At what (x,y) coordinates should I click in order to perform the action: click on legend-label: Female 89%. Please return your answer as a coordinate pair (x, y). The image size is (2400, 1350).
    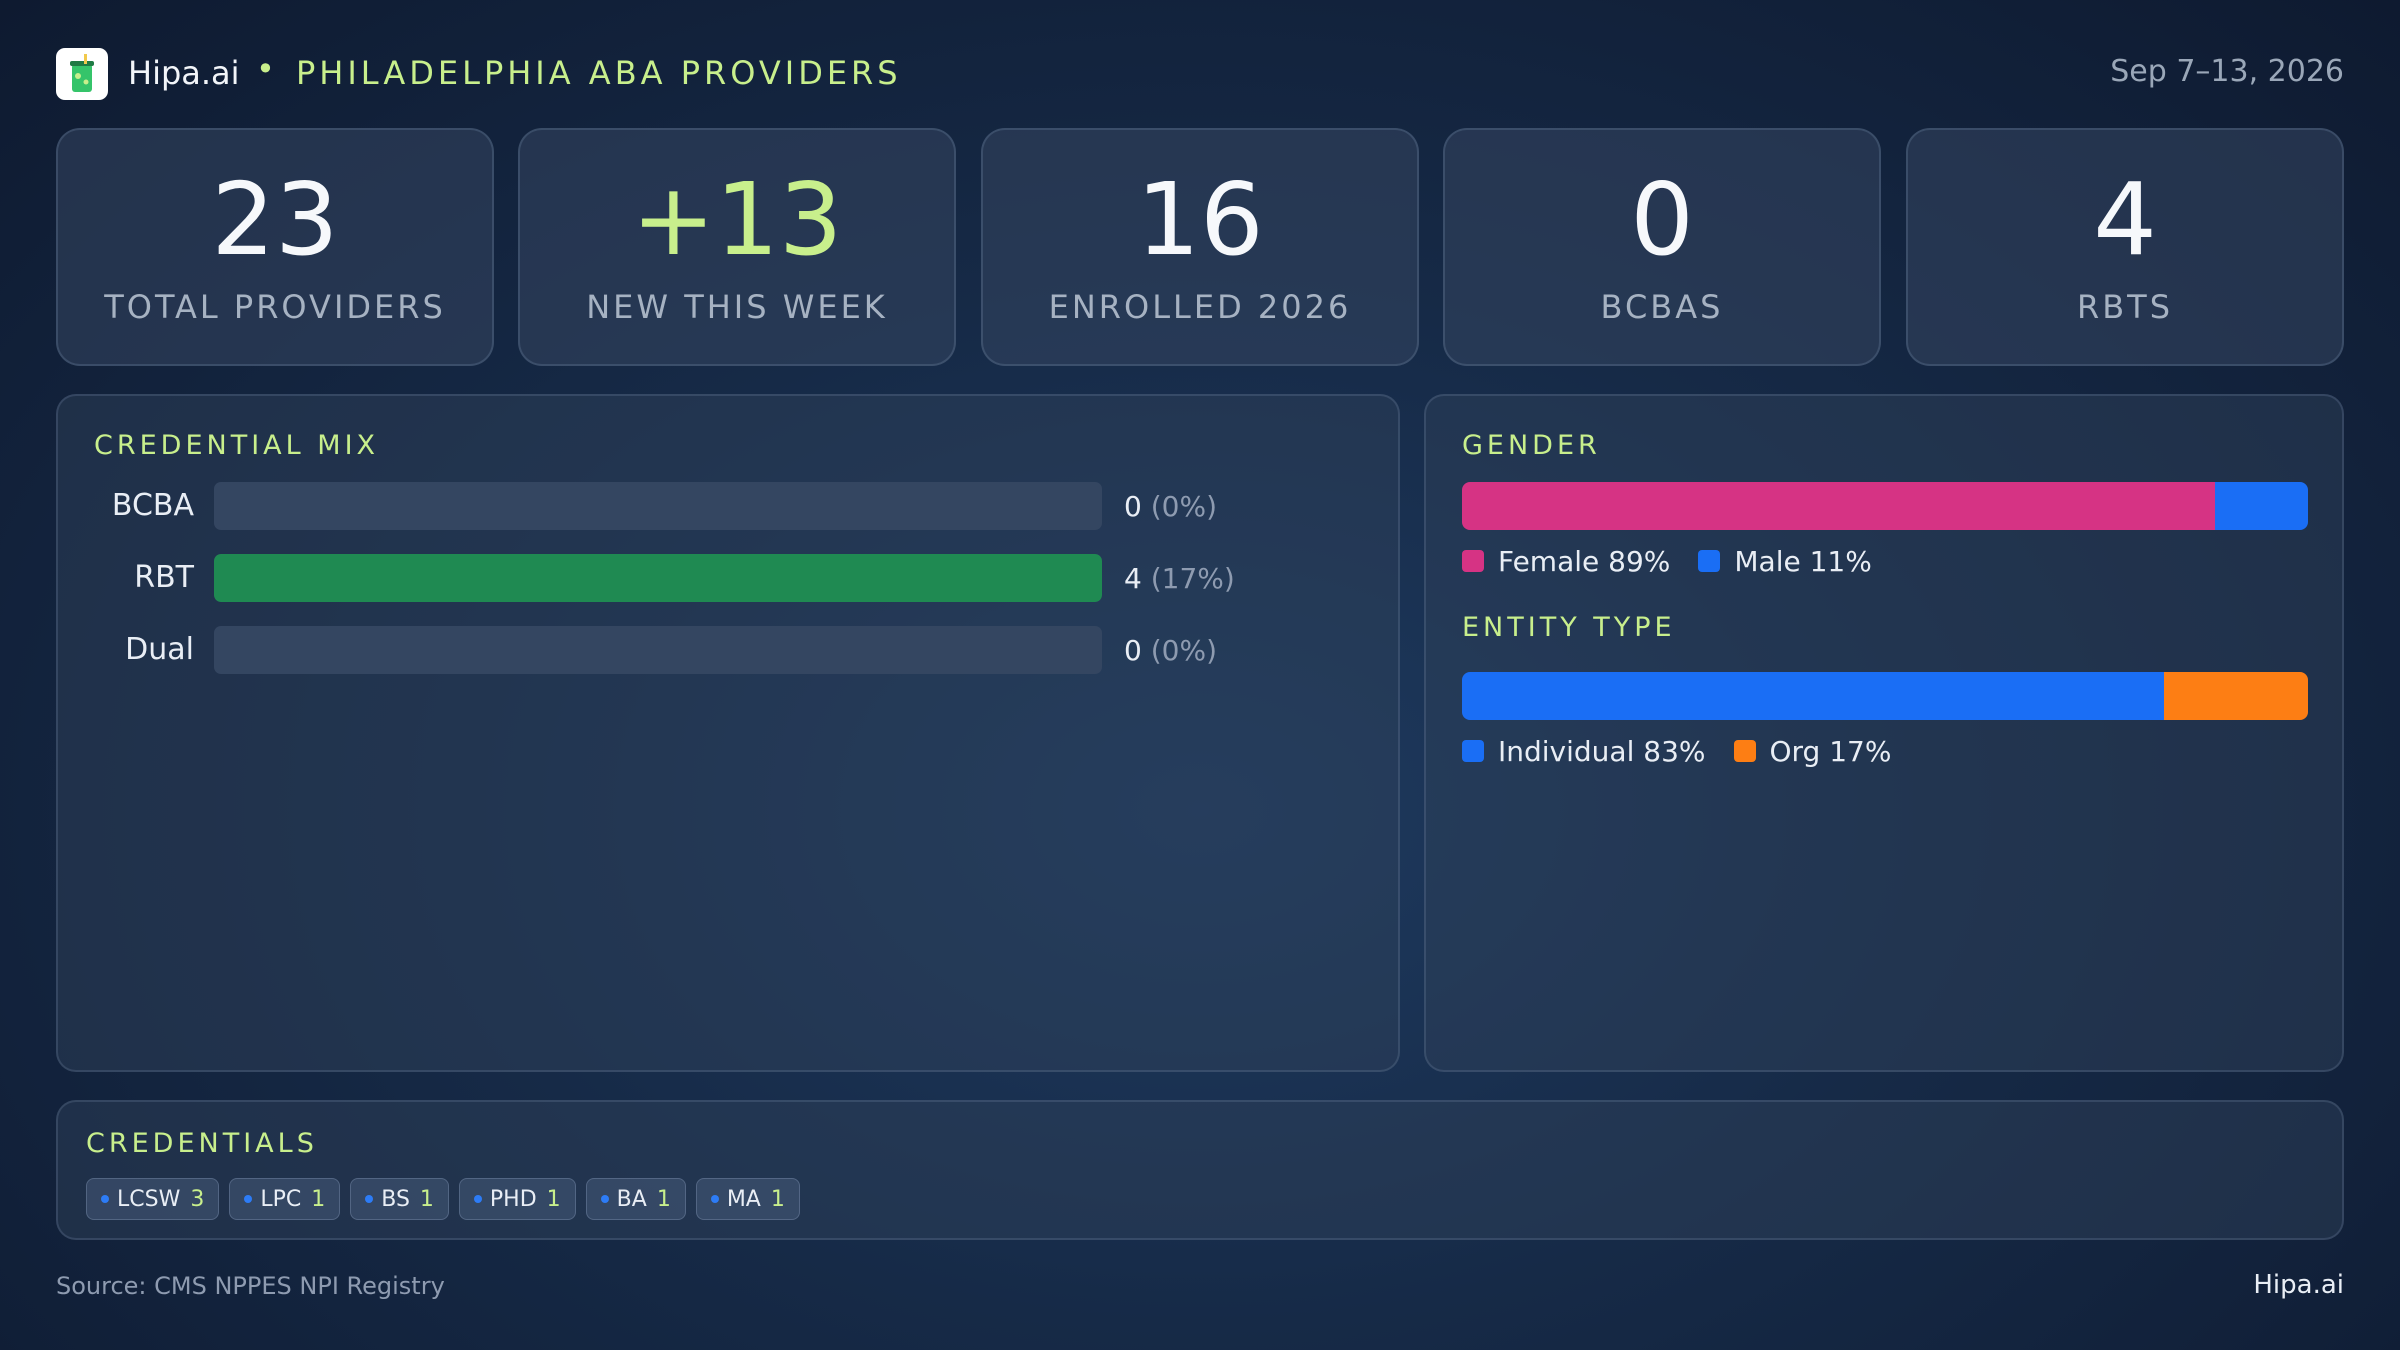
    Looking at the image, I should click on (1584, 561).